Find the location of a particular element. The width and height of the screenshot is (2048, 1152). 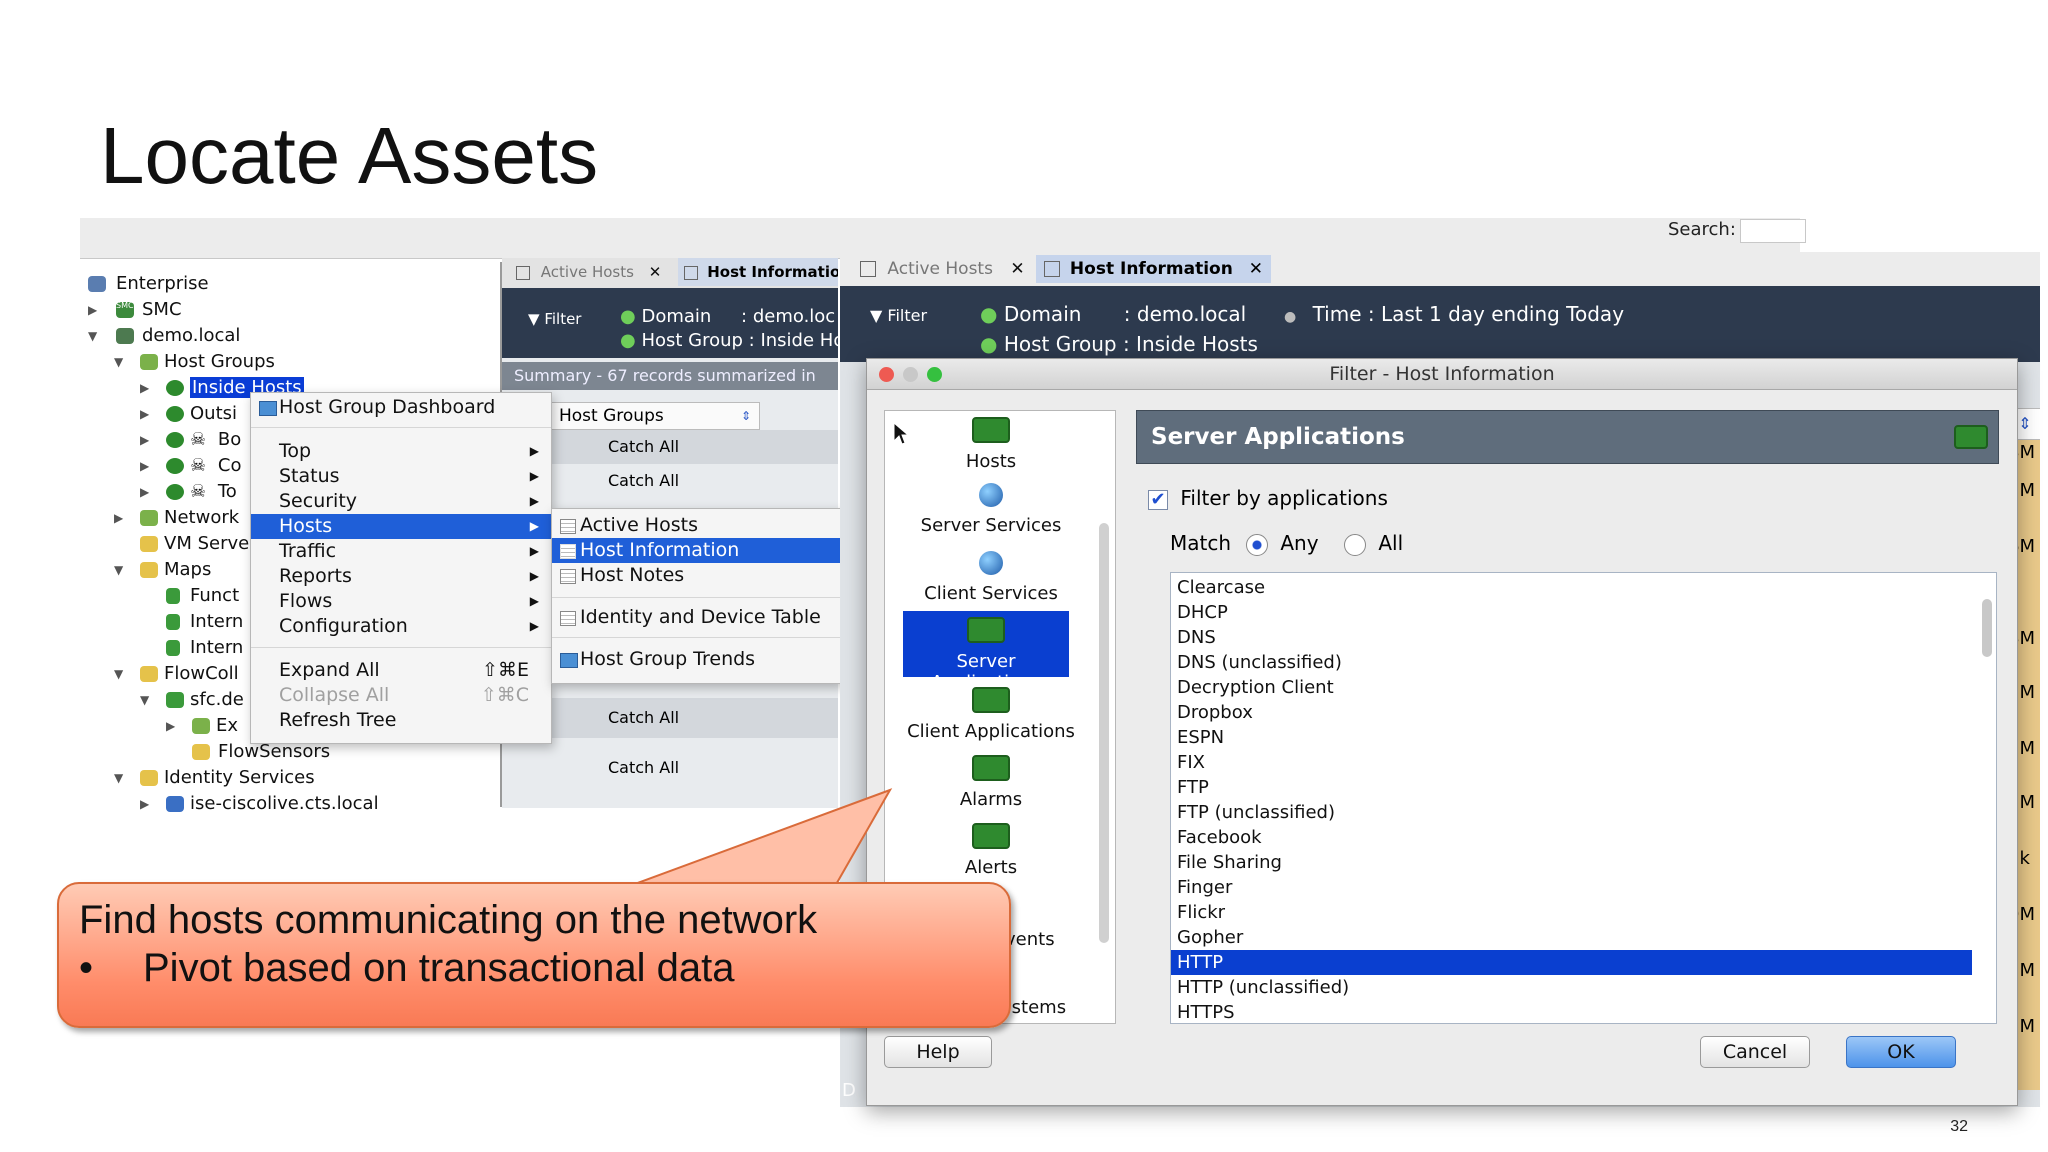

nav-item-alerts: Alerts is located at coordinates (991, 850).